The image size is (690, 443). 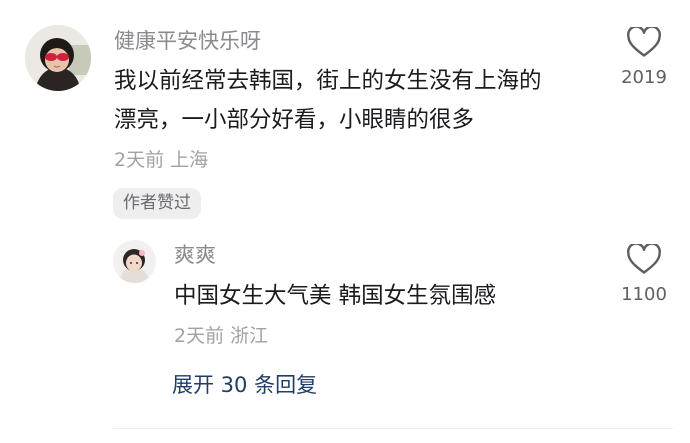 What do you see at coordinates (294, 120) in the screenshot?
I see `comment-text: 漂亮，一小部分好看，小眼睛的很多` at bounding box center [294, 120].